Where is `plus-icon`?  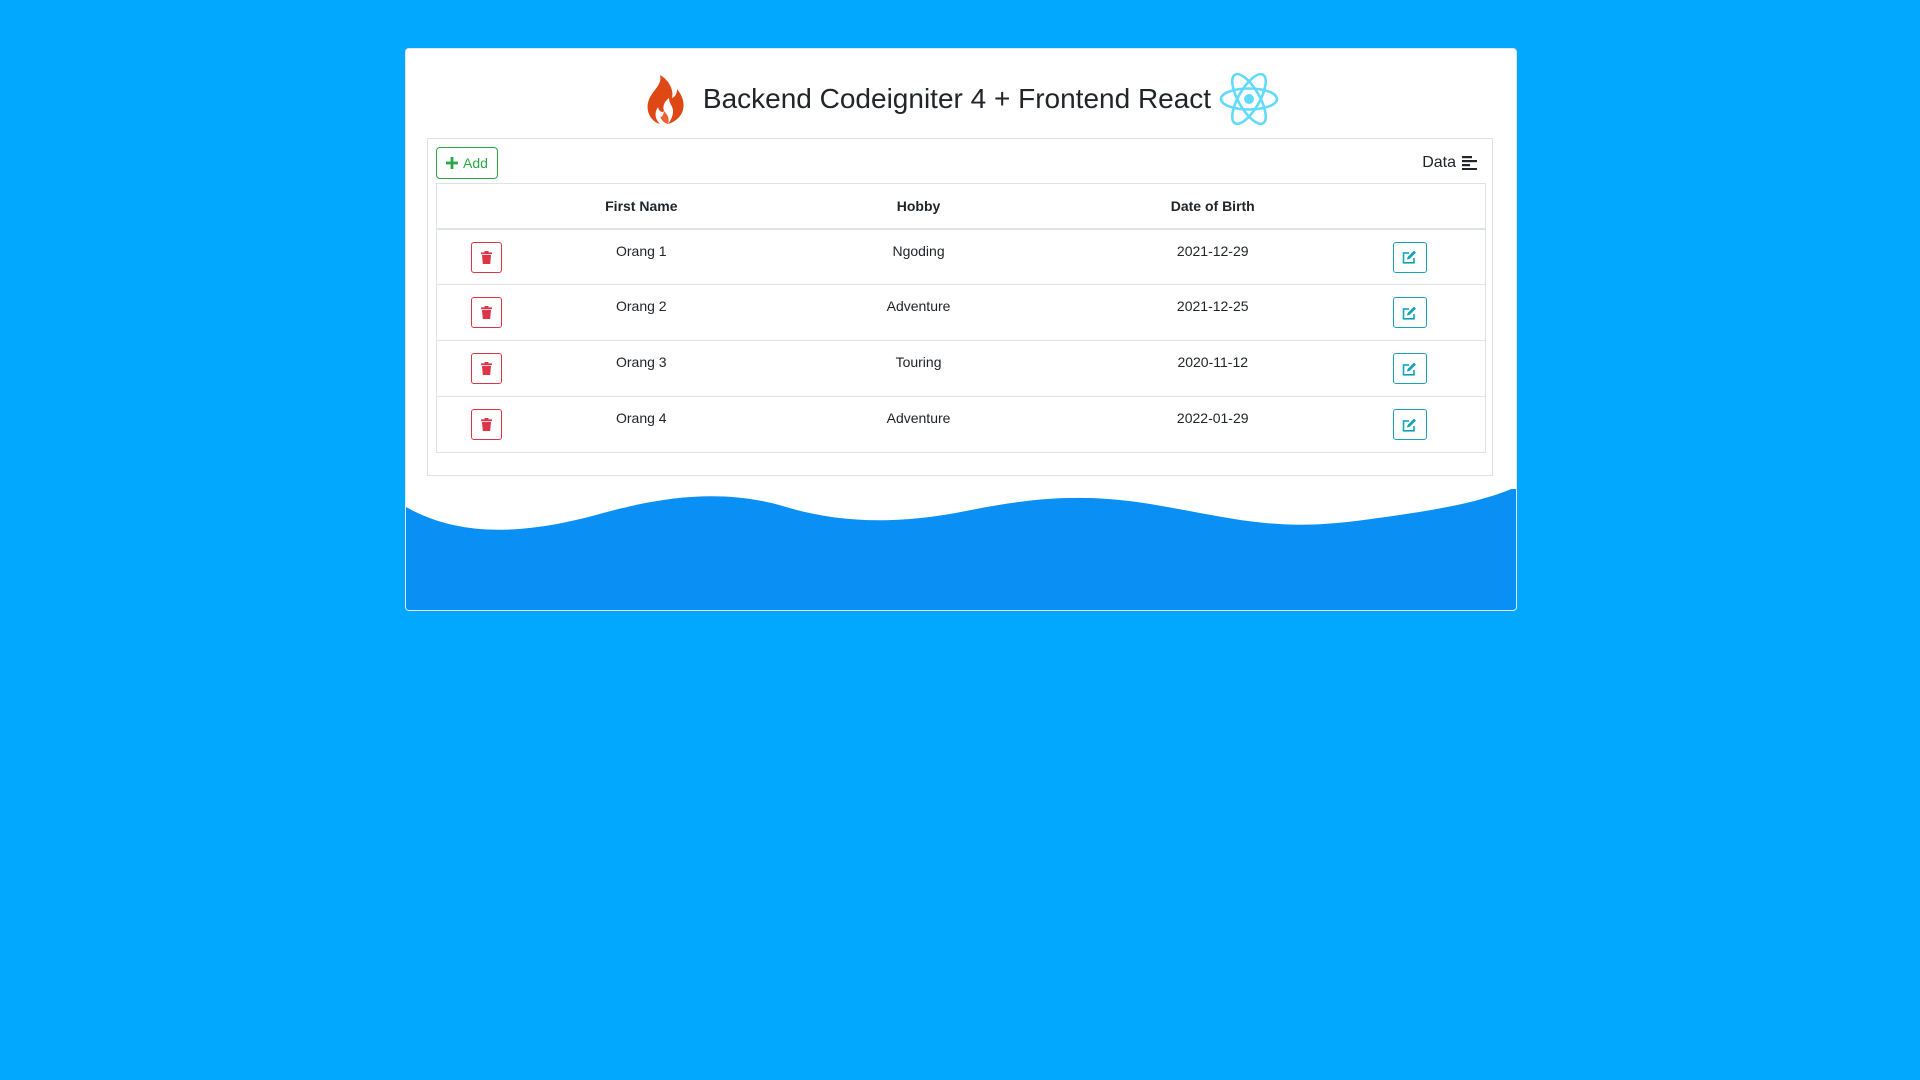
plus-icon is located at coordinates (452, 163).